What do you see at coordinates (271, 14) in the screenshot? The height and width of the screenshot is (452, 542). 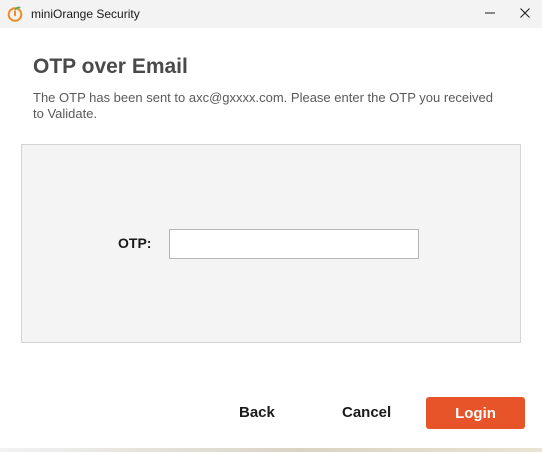 I see `title-bar: miniOrange Security` at bounding box center [271, 14].